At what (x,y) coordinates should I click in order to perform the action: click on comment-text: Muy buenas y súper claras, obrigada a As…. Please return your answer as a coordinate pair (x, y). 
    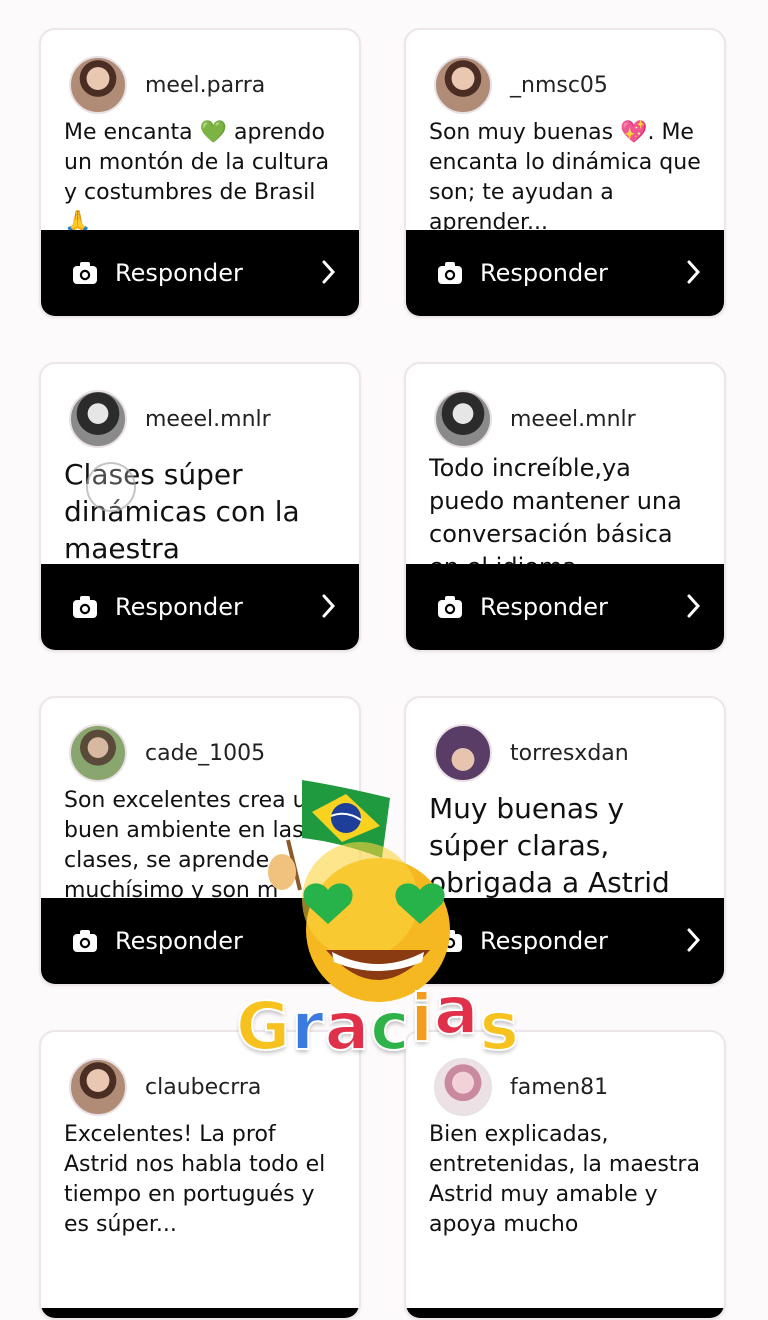
    Looking at the image, I should click on (549, 845).